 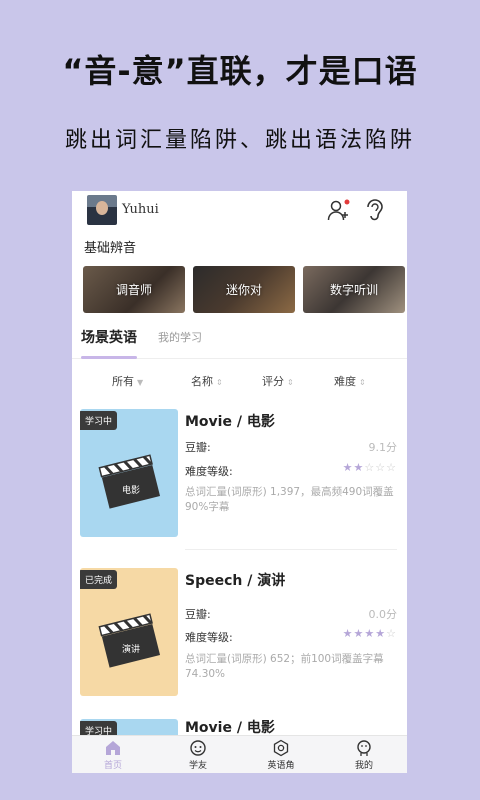 What do you see at coordinates (383, 447) in the screenshot?
I see `rating-value: 9.1分` at bounding box center [383, 447].